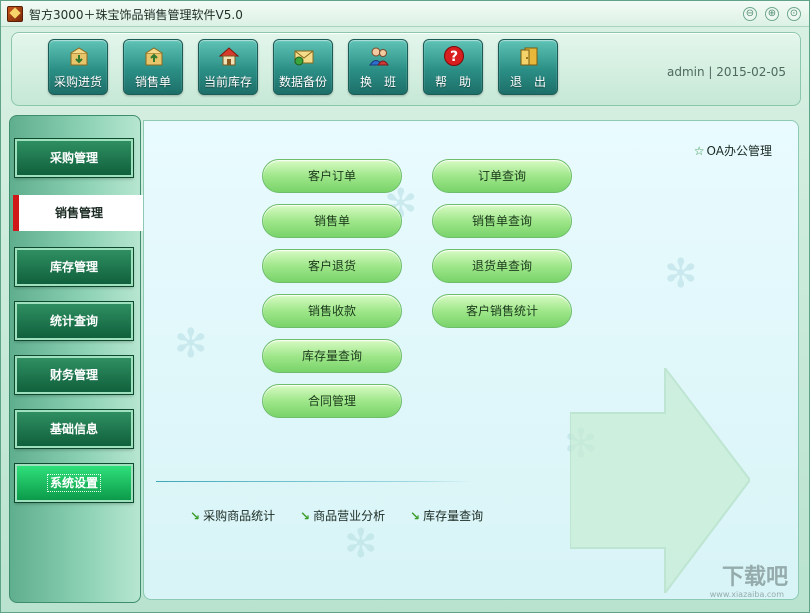 This screenshot has height=613, width=810. Describe the element at coordinates (304, 58) in the screenshot. I see `envelope-backup-icon` at that location.